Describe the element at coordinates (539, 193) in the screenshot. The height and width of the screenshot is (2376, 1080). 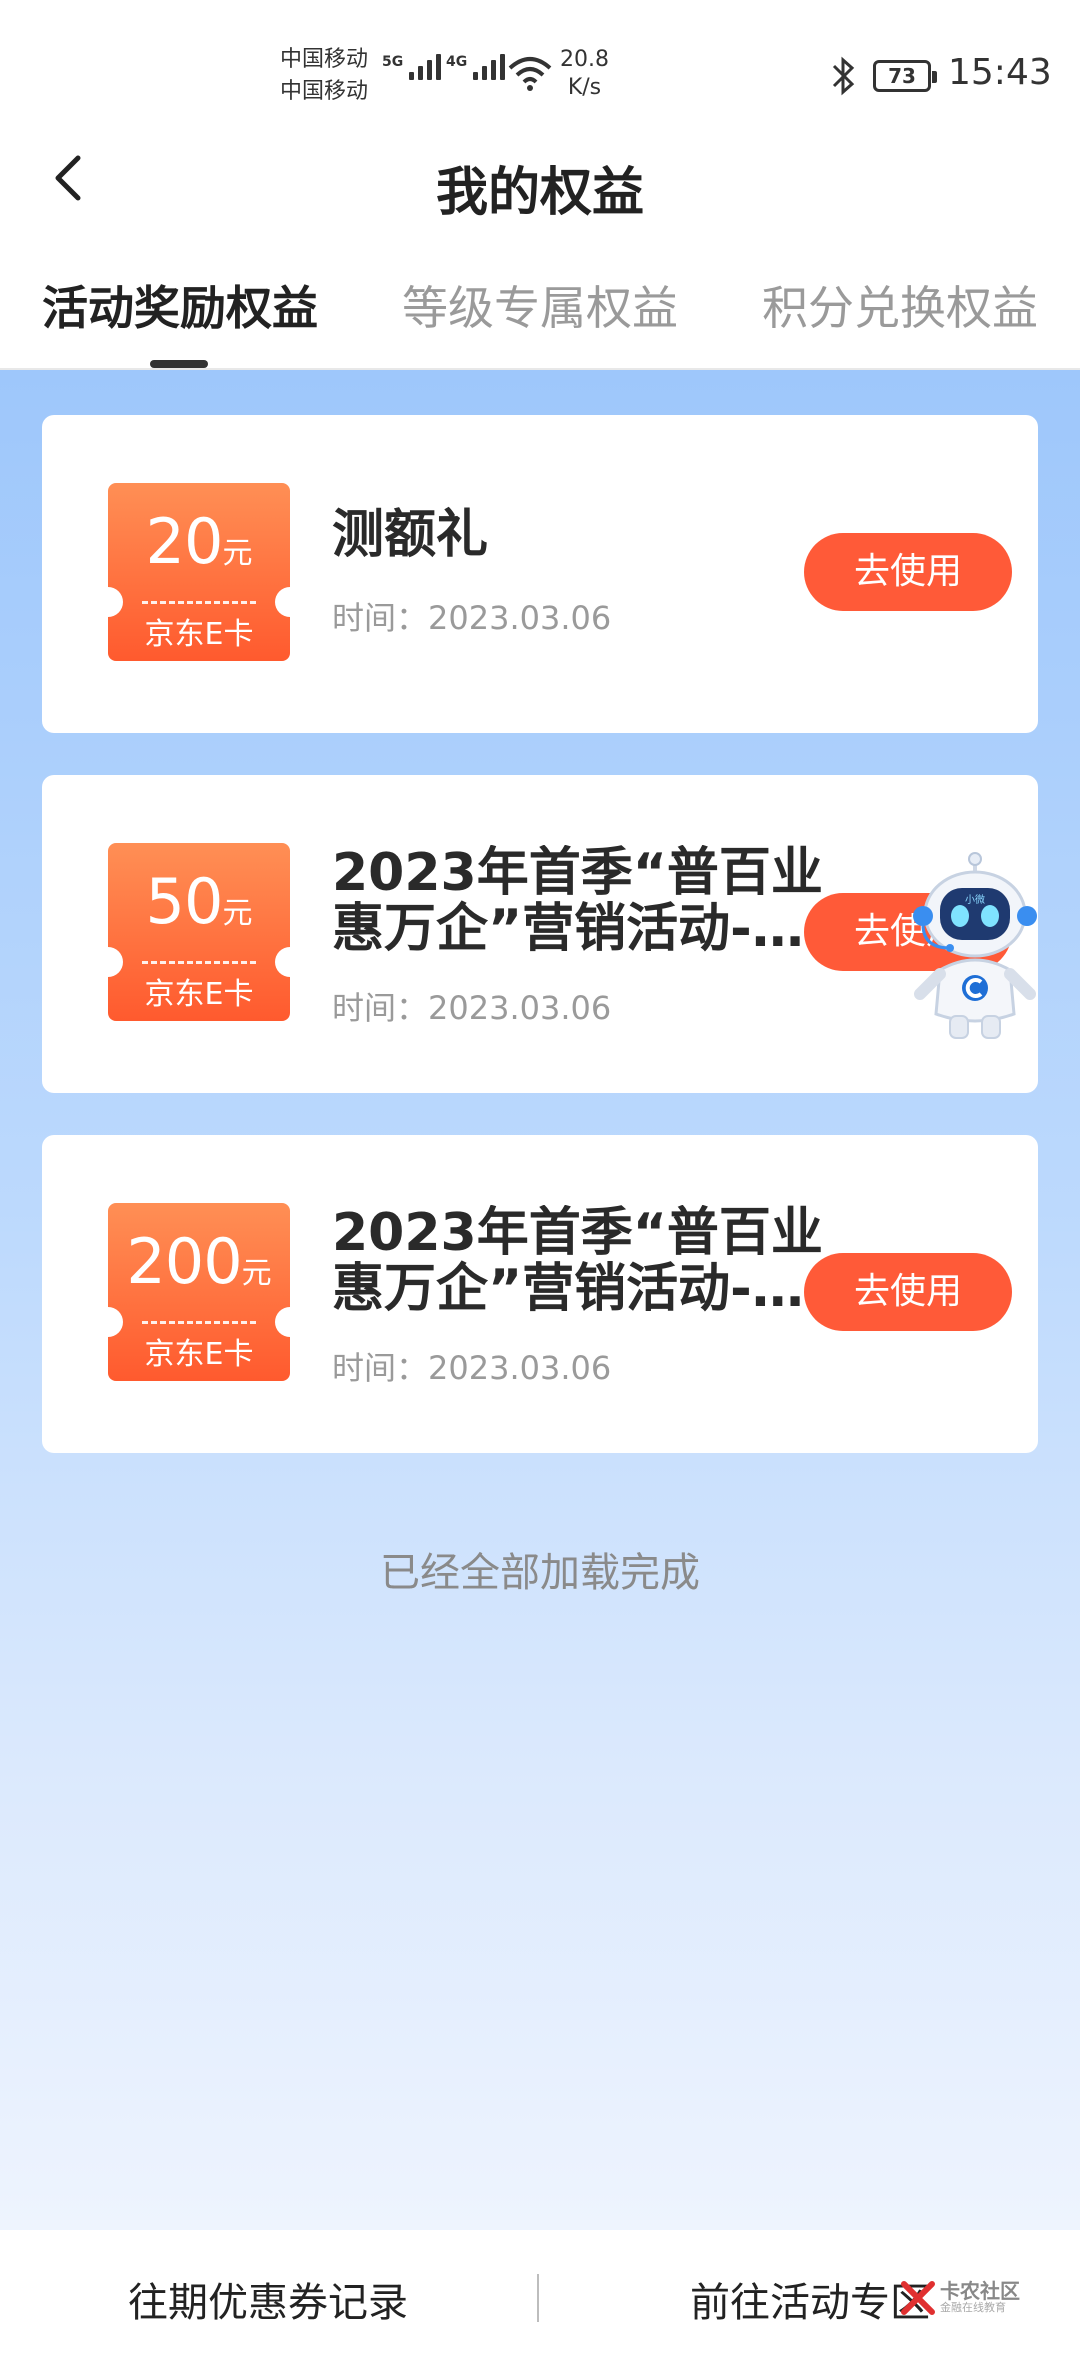
I see `page-title: 我的权益` at that location.